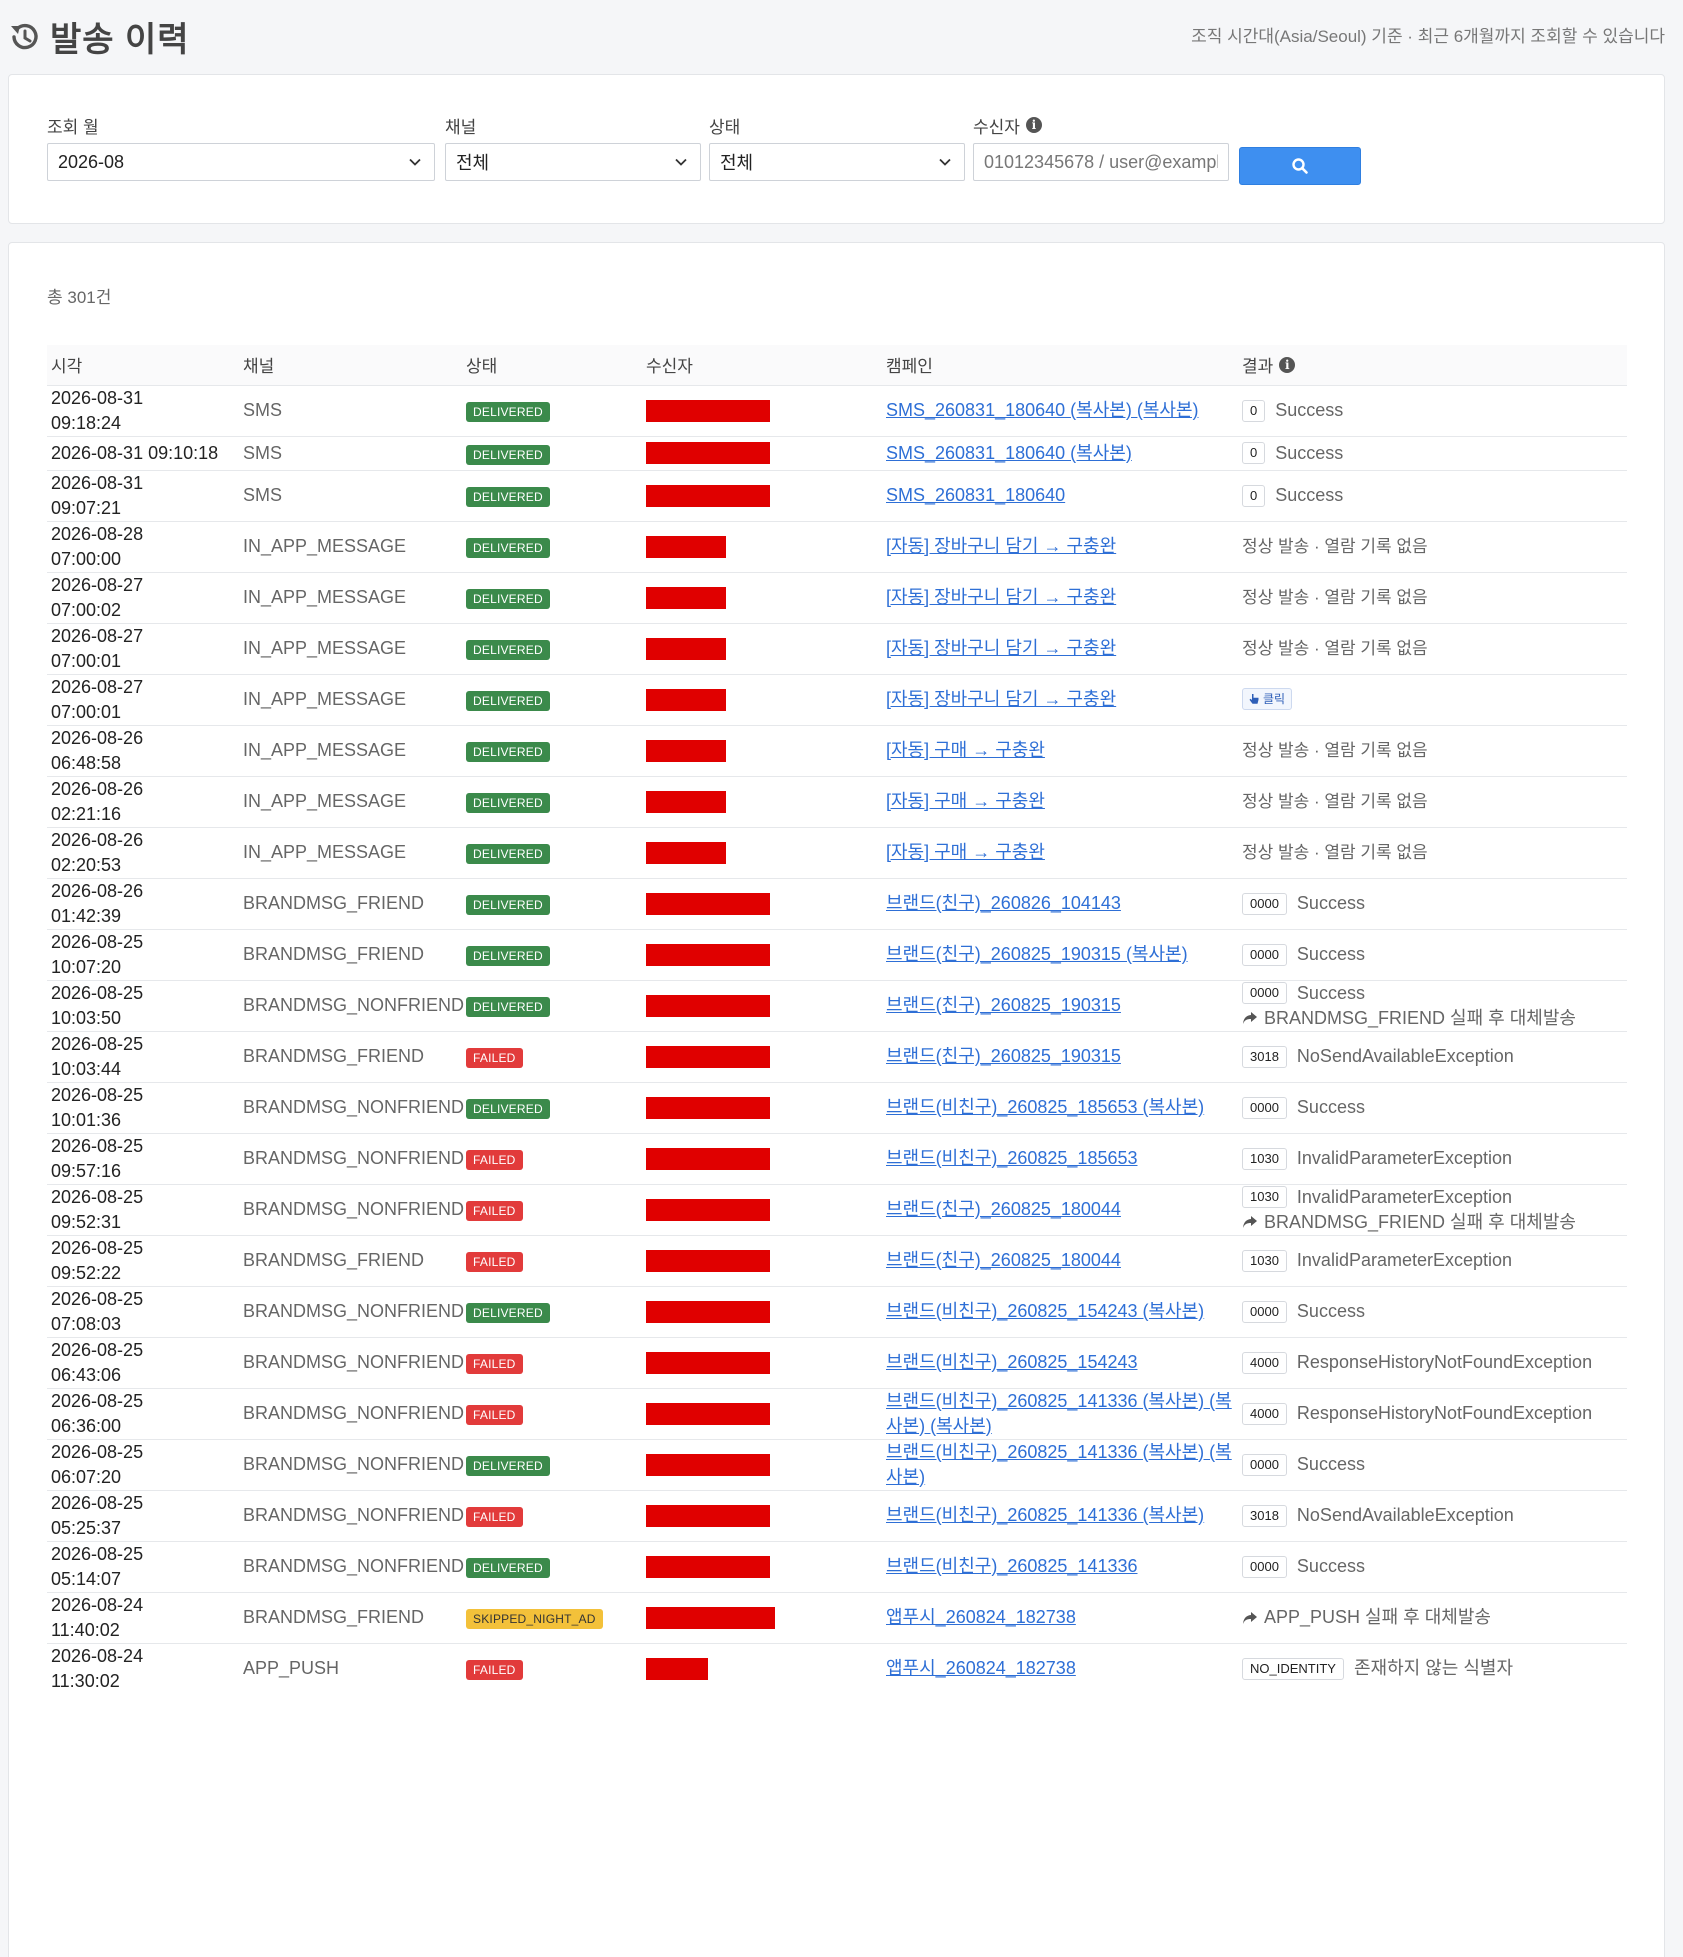 Image resolution: width=1683 pixels, height=1957 pixels. Describe the element at coordinates (1003, 903) in the screenshot. I see `campaign-link: 브랜드(친구)_260826_104143` at that location.